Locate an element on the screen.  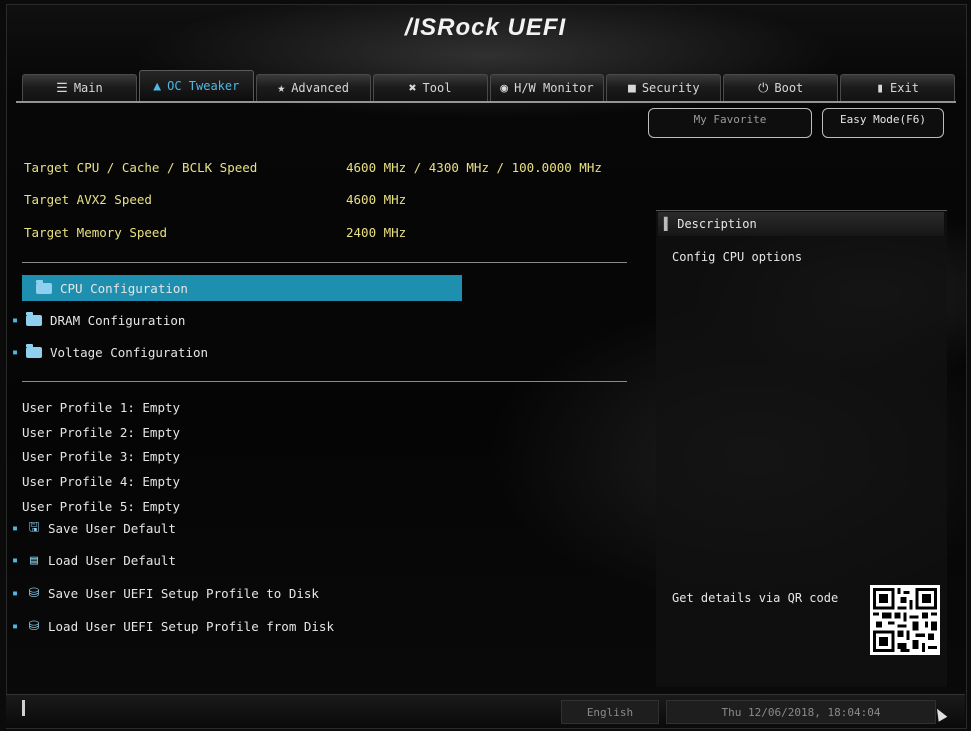
tab-exit: ▮ Exit is located at coordinates (897, 87).